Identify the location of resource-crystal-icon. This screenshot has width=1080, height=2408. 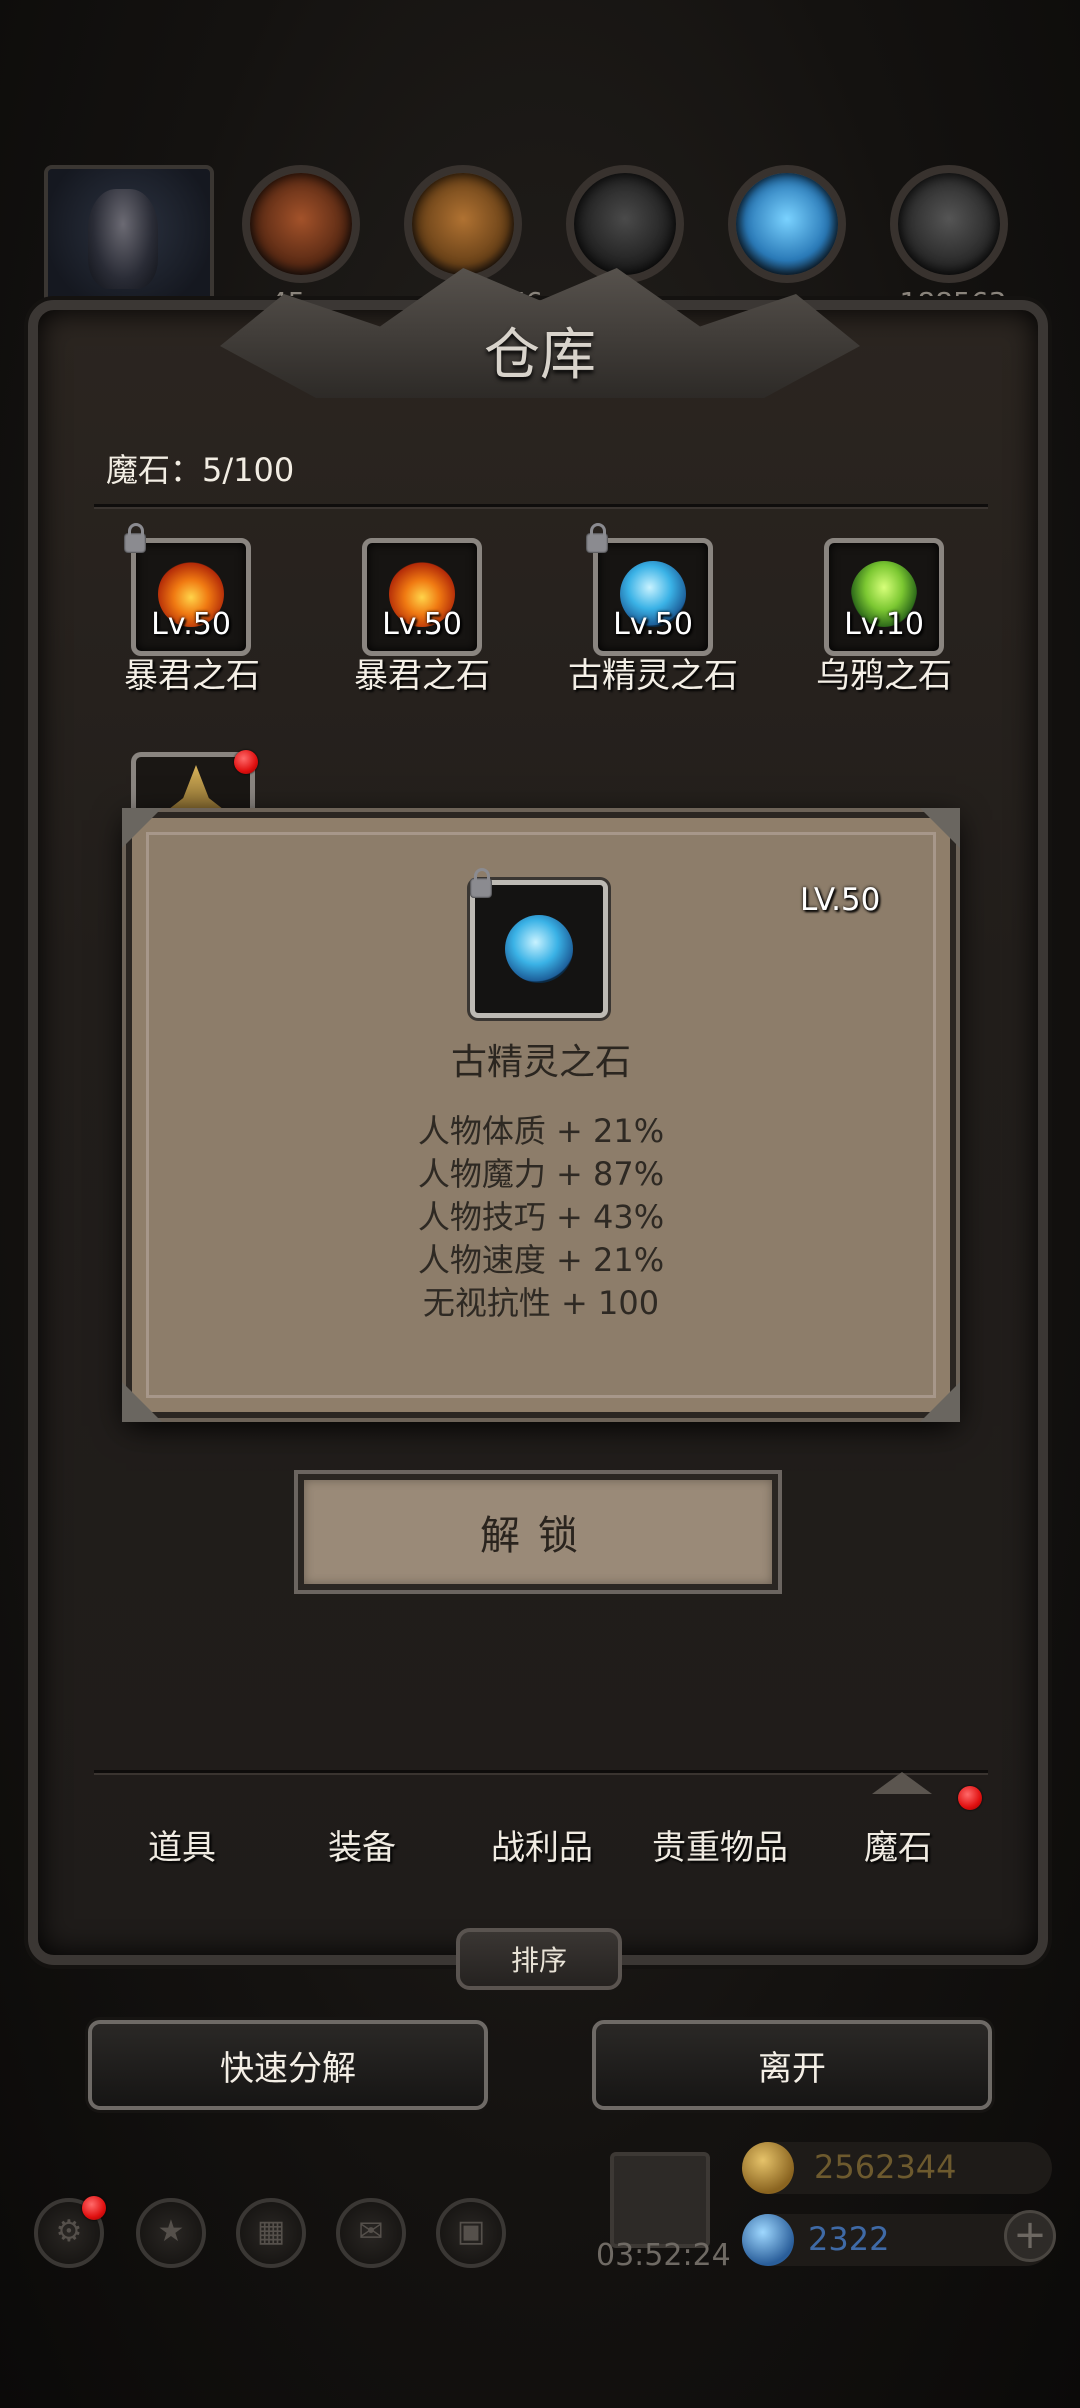
(787, 224).